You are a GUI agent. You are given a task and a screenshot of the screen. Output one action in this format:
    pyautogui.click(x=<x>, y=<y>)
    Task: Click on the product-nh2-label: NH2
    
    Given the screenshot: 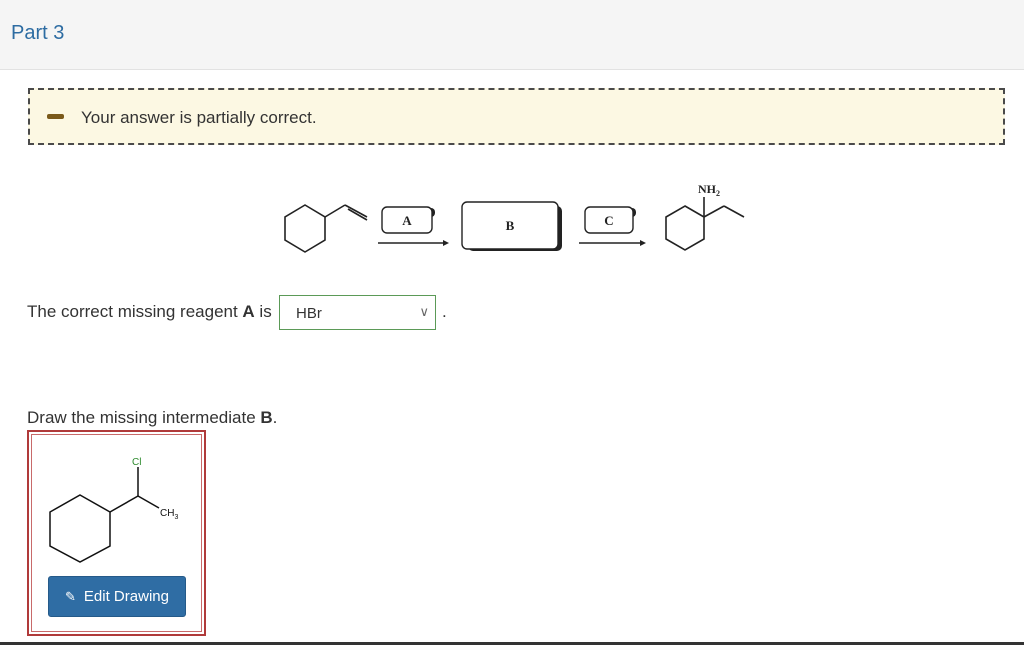 What is the action you would take?
    pyautogui.click(x=709, y=190)
    